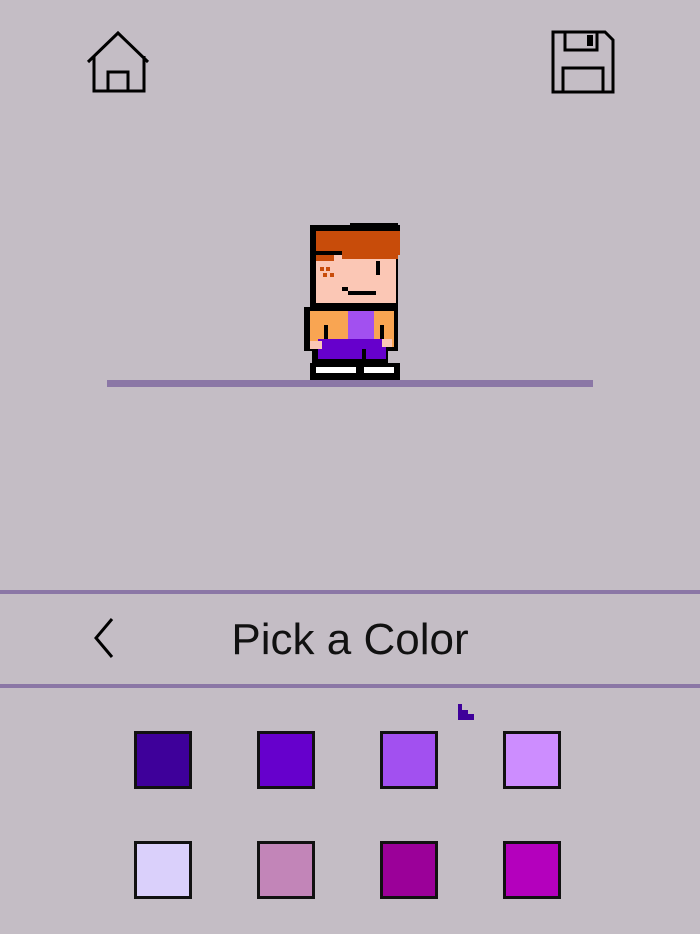  What do you see at coordinates (350, 639) in the screenshot?
I see `picker-title: Pick a Color` at bounding box center [350, 639].